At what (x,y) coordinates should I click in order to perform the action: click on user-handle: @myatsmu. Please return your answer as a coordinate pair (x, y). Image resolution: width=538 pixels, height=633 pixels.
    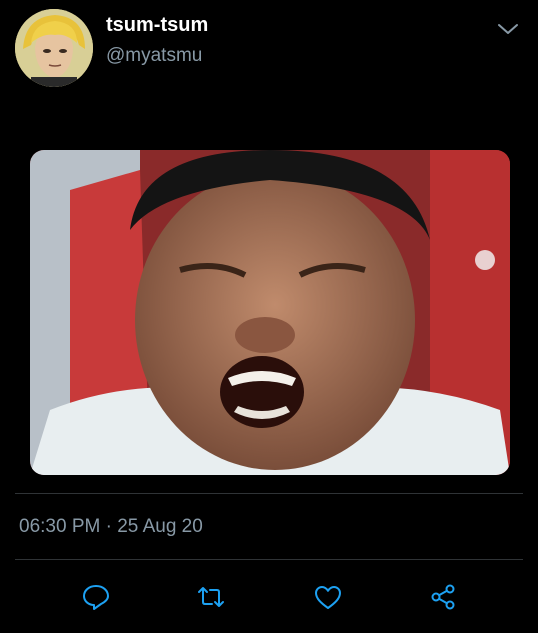
    Looking at the image, I should click on (154, 56).